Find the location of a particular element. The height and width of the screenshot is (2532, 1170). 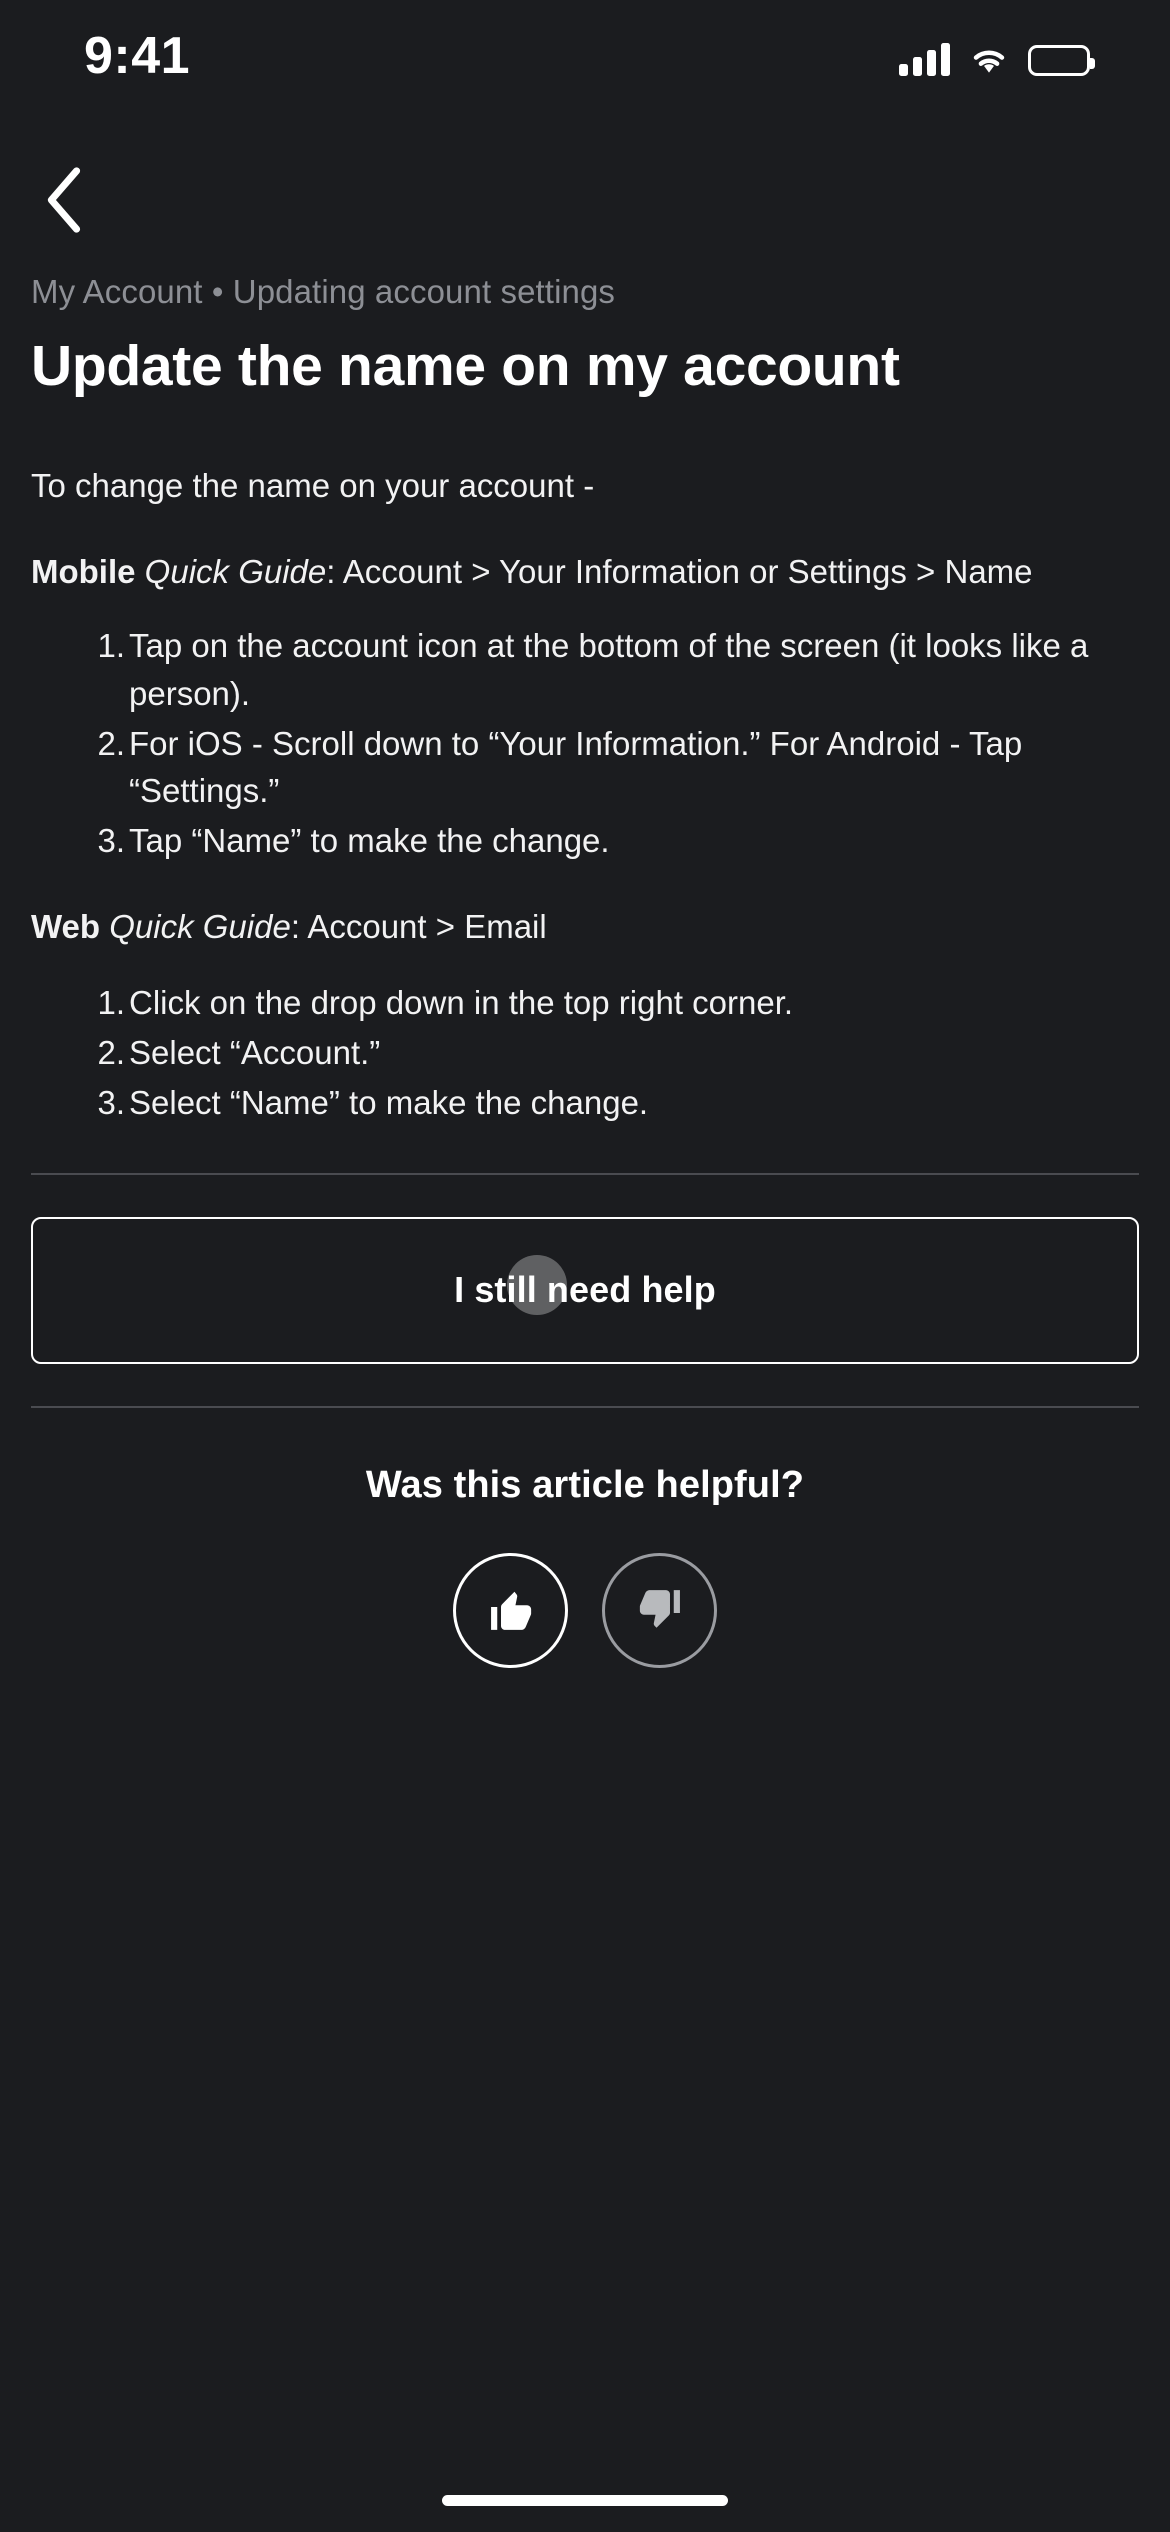

list-item: 3. Select “Name” to make the change. is located at coordinates (618, 1103).